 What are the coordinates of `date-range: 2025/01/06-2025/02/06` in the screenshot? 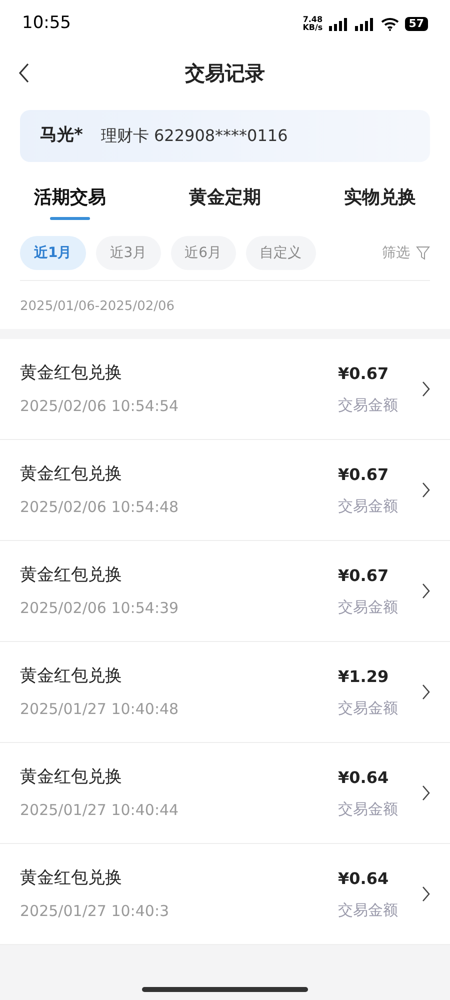 It's located at (97, 306).